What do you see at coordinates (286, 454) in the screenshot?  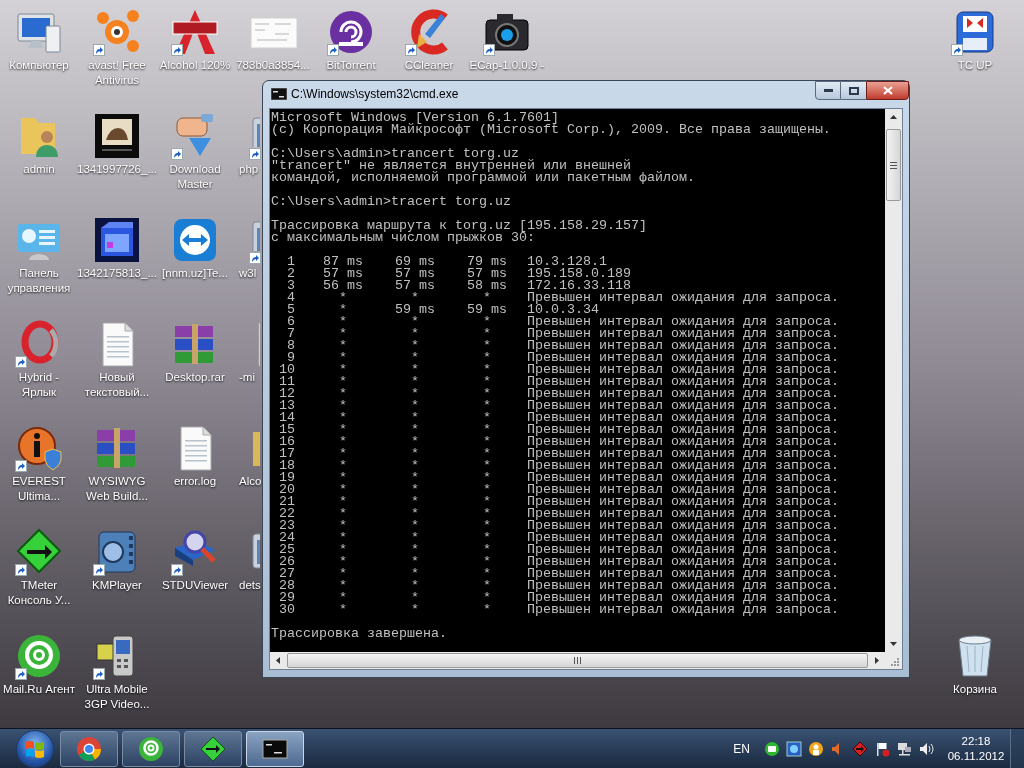 I see `hop-number: 17` at bounding box center [286, 454].